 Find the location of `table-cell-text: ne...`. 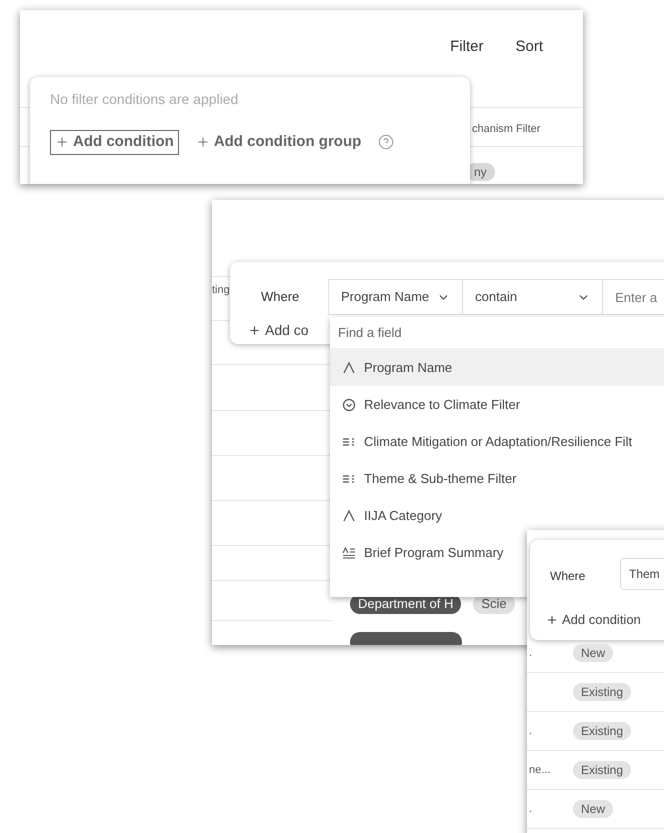

table-cell-text: ne... is located at coordinates (539, 770).